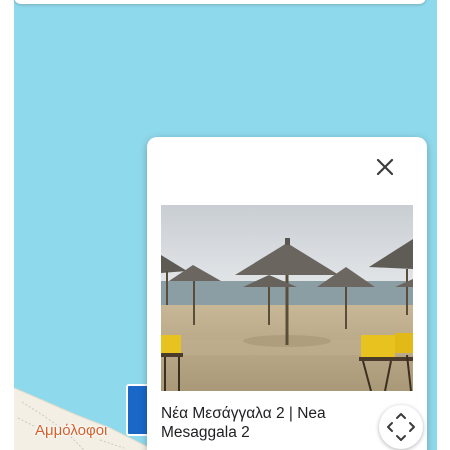  I want to click on expand-arrows-icon, so click(401, 427).